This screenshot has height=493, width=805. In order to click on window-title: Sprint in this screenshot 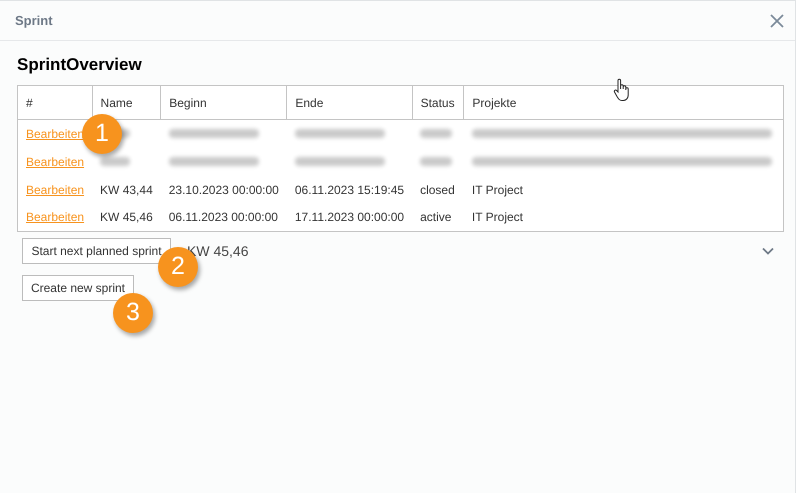, I will do `click(34, 21)`.